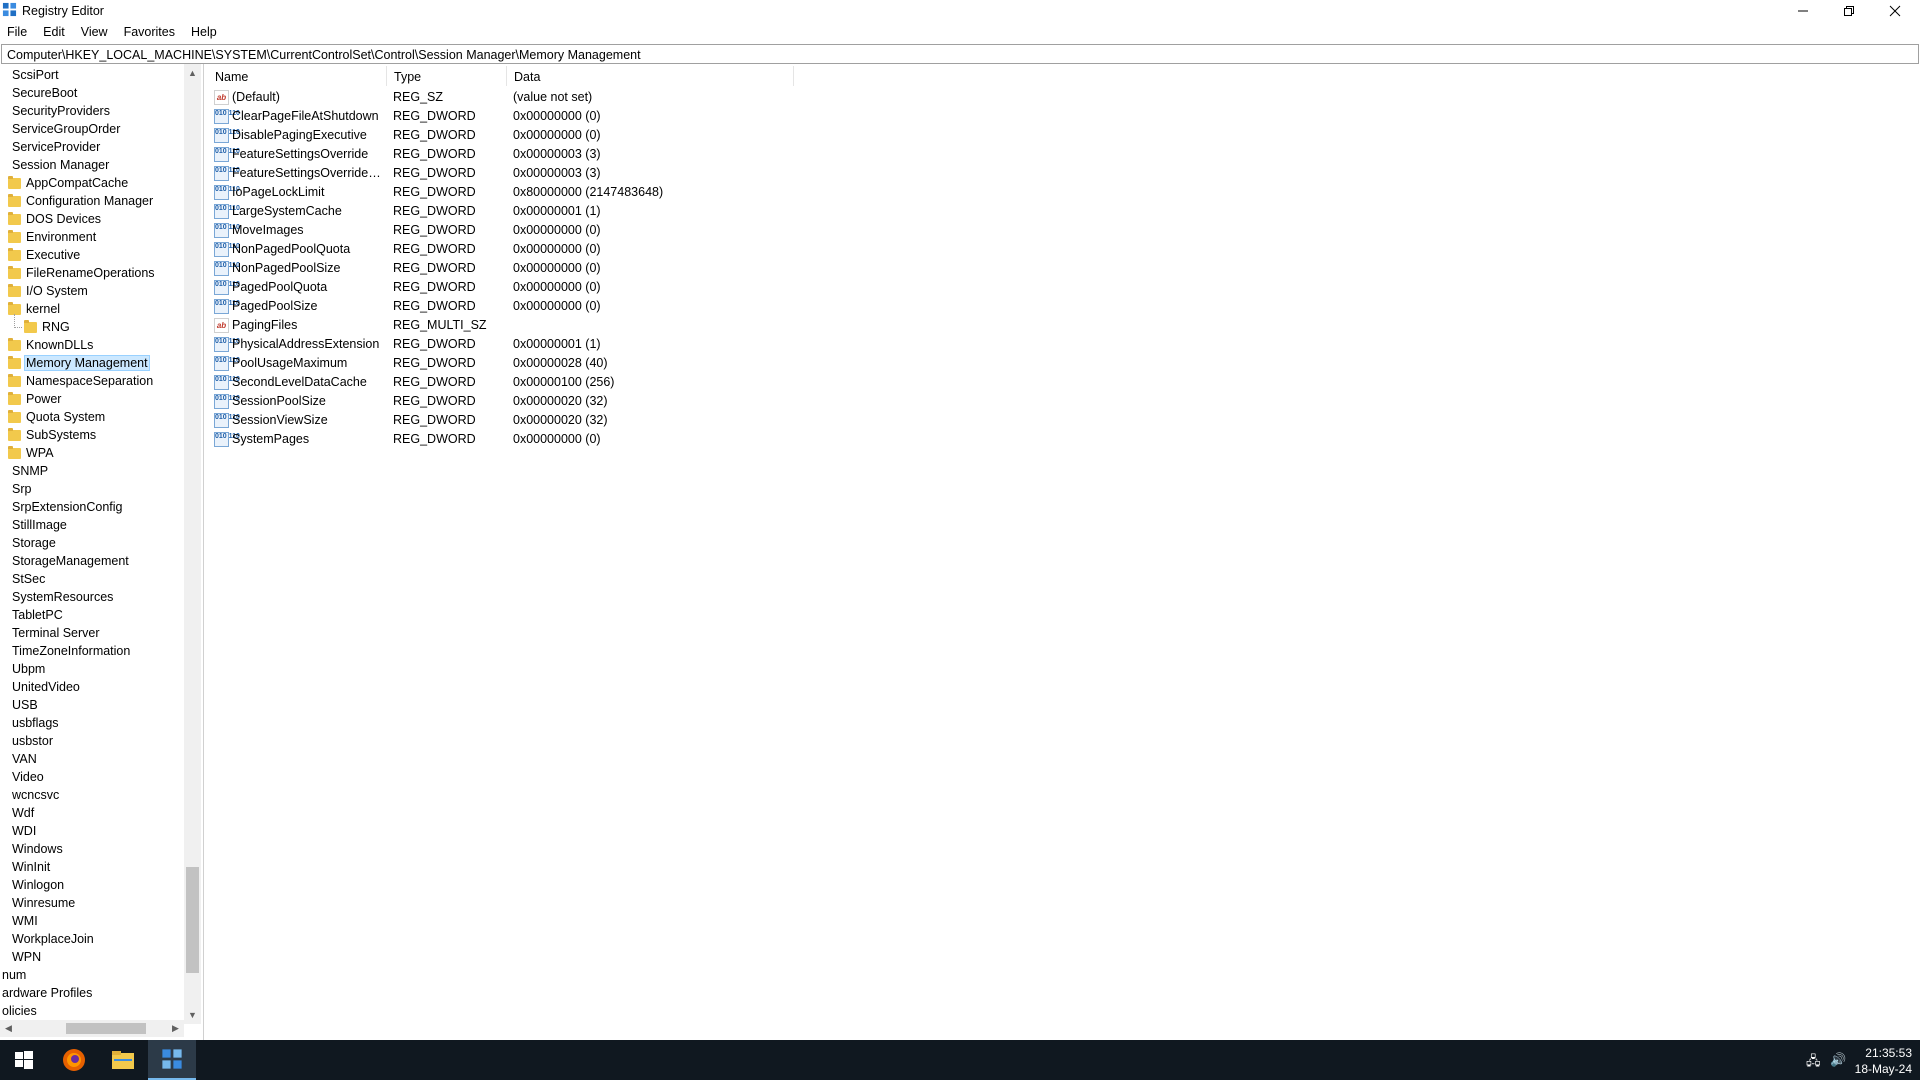 The image size is (1920, 1080). Describe the element at coordinates (30, 471) in the screenshot. I see `tree-item: SNMP` at that location.